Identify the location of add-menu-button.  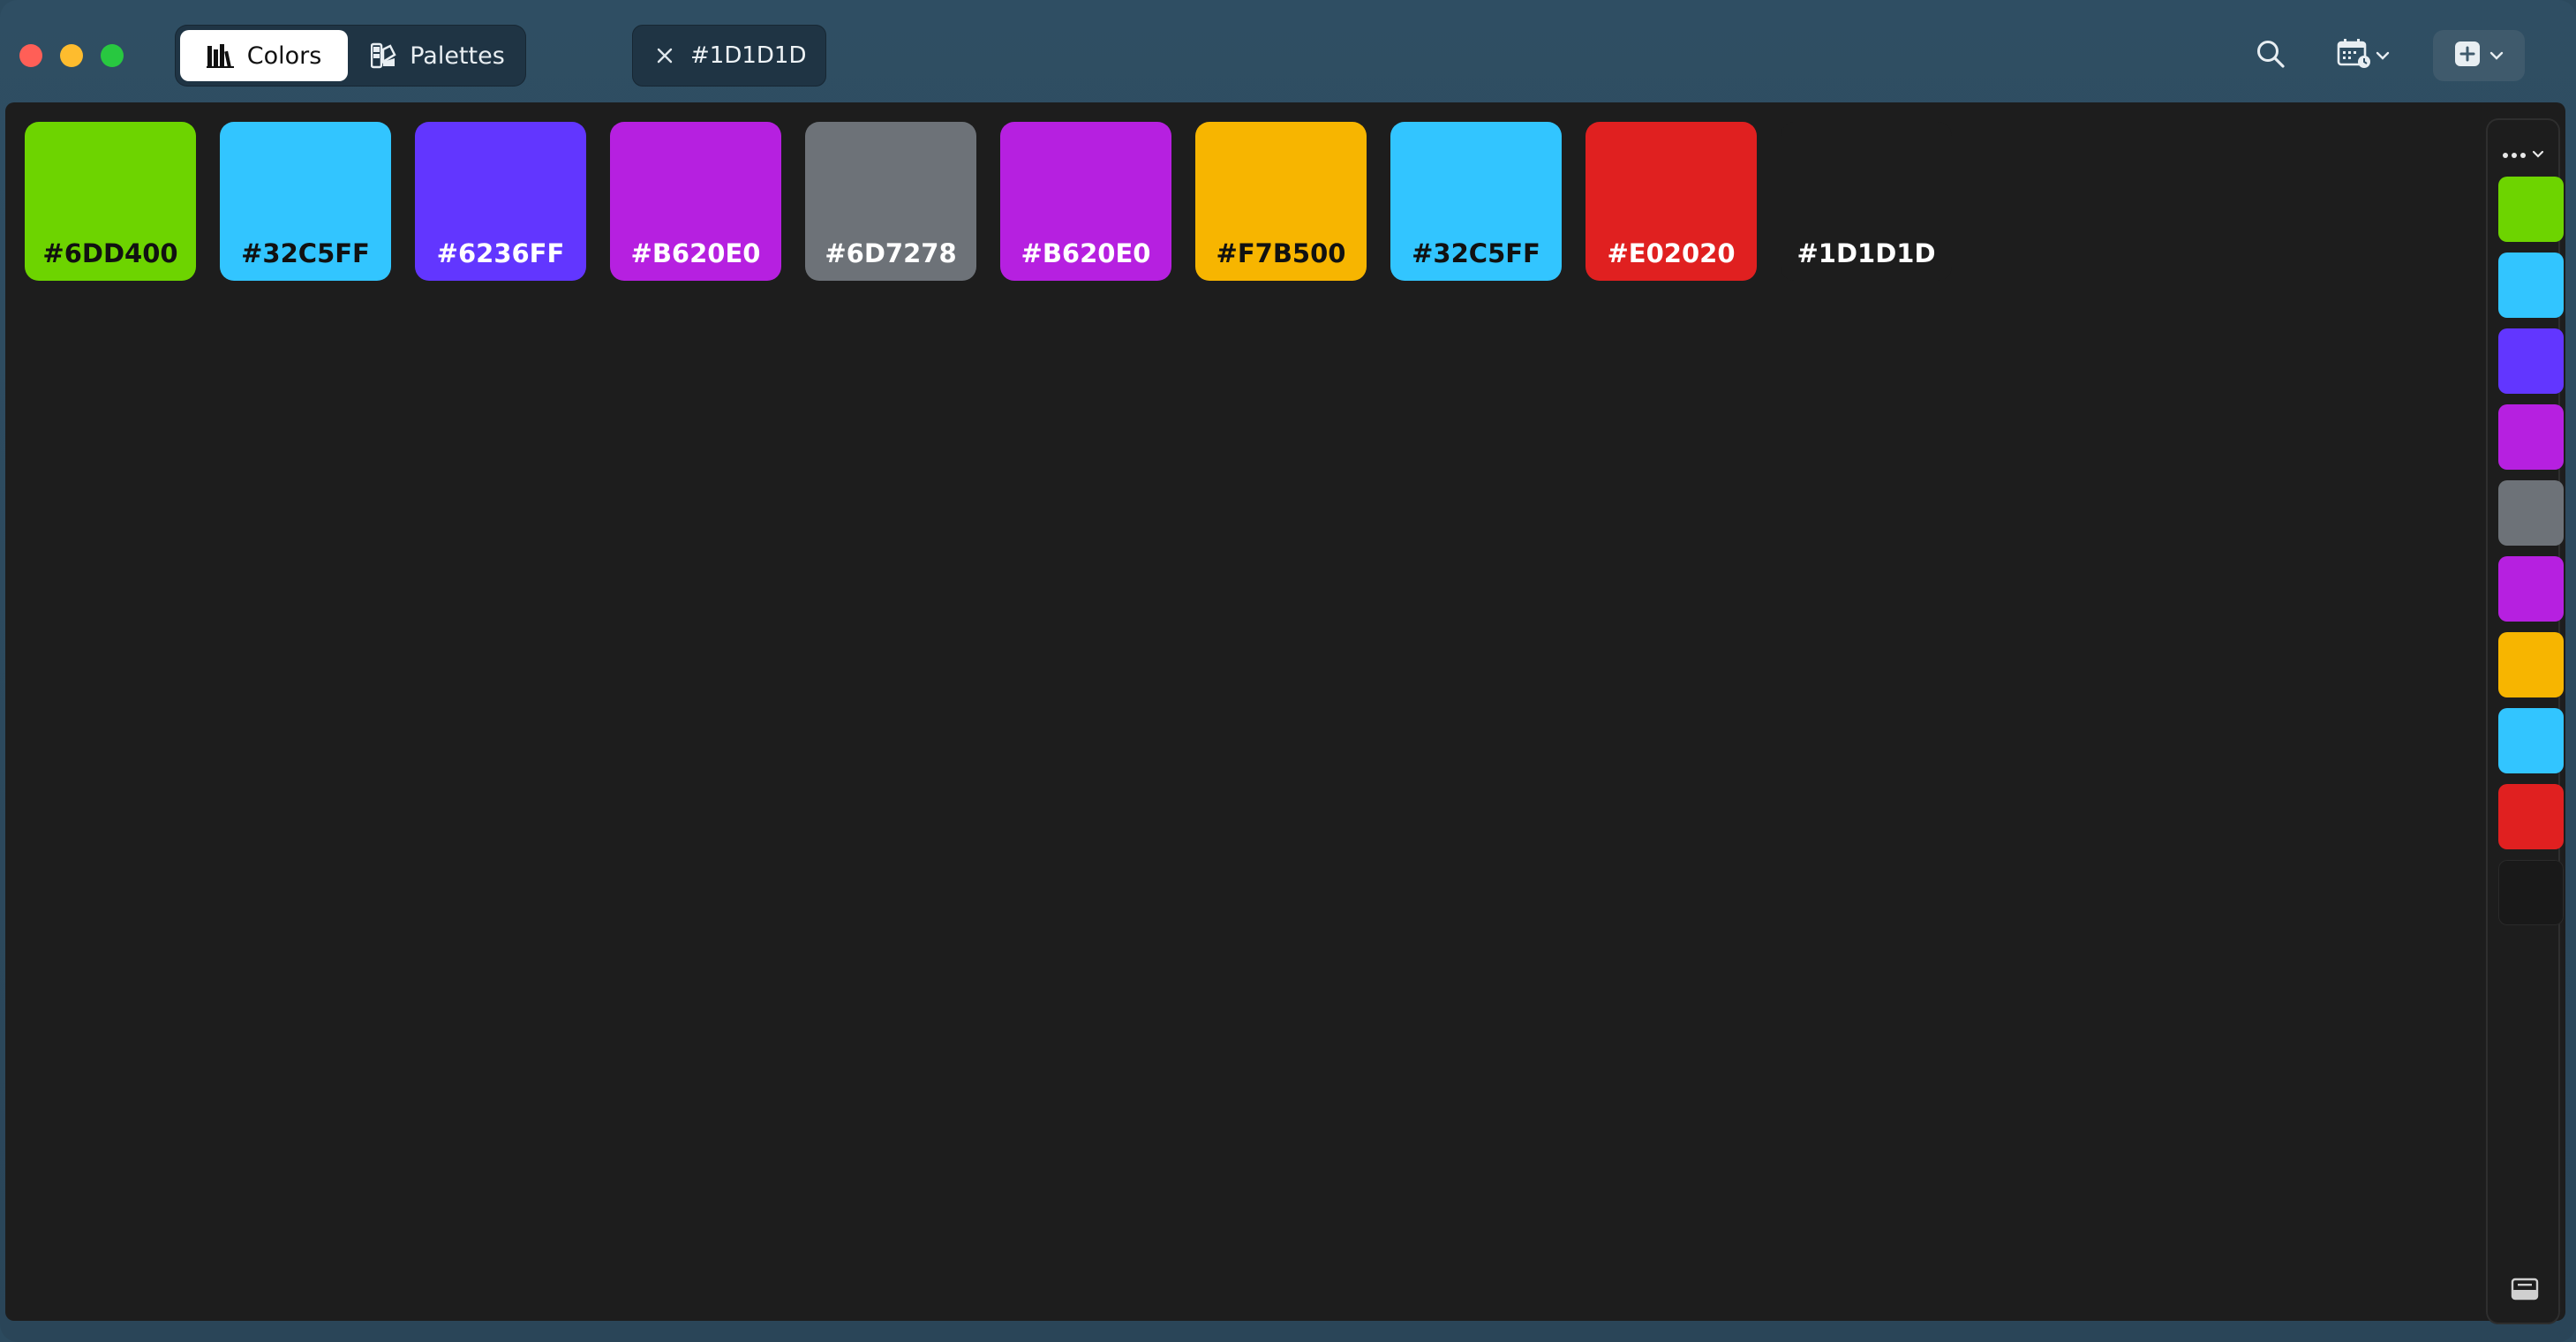
(2479, 55).